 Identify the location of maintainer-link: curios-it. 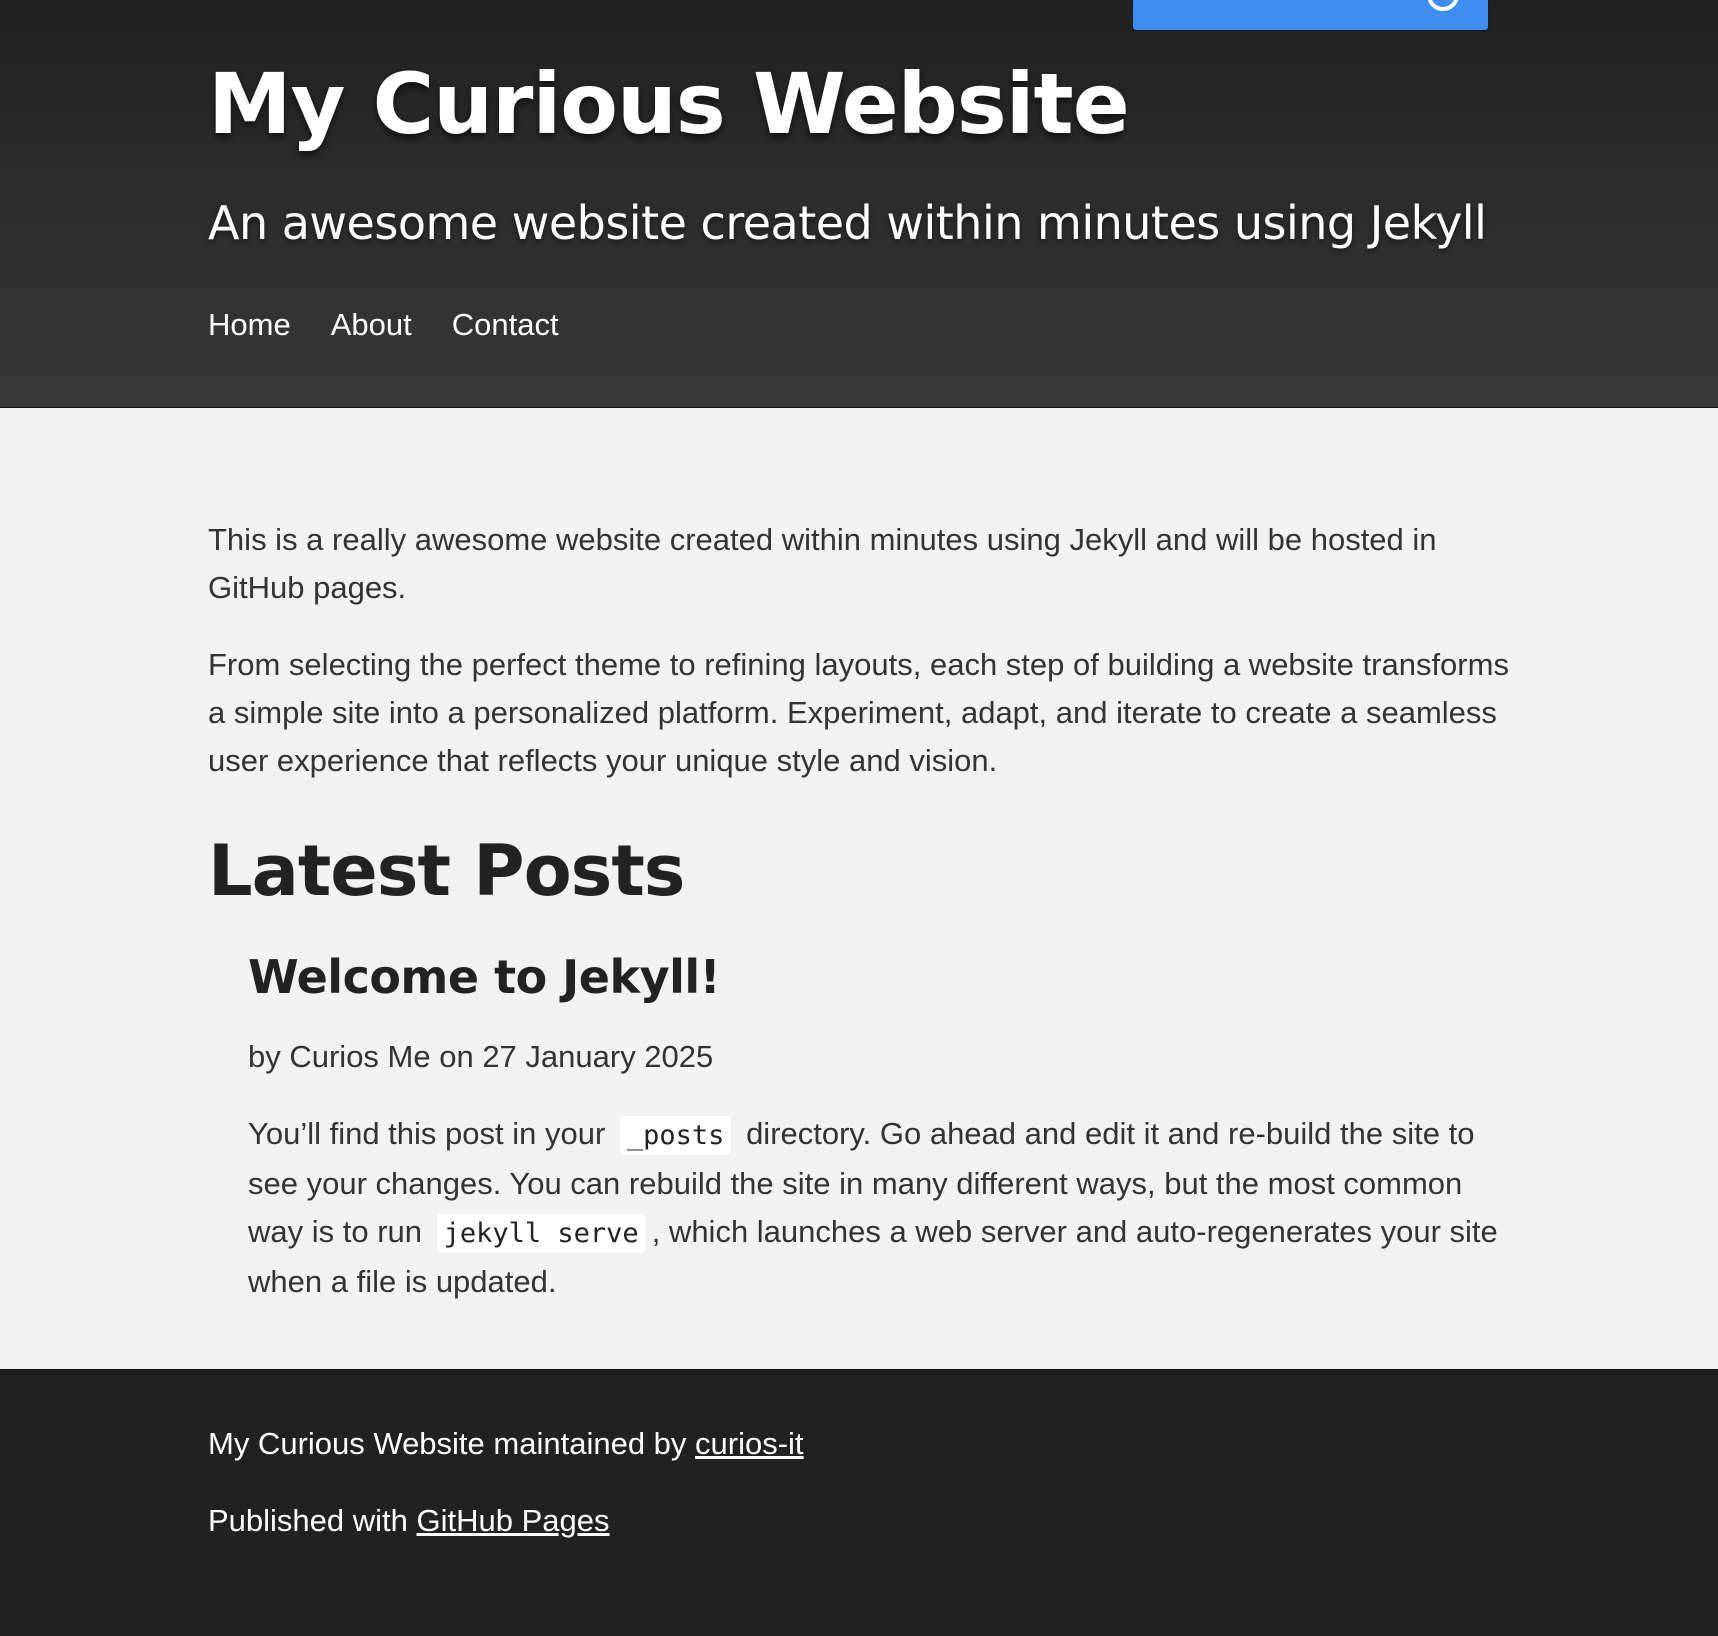
(749, 1443).